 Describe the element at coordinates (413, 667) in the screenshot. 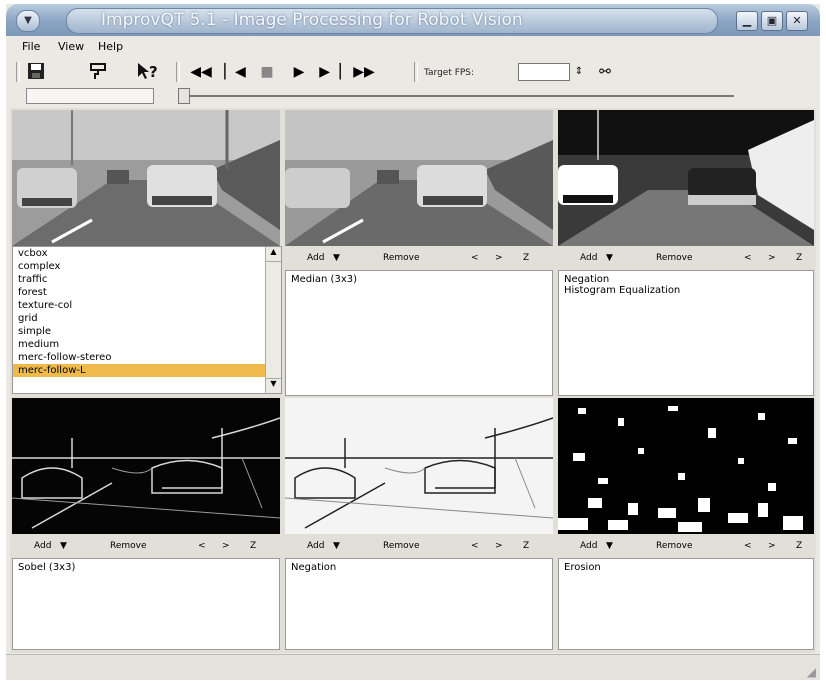

I see `status-bar: ◢` at that location.